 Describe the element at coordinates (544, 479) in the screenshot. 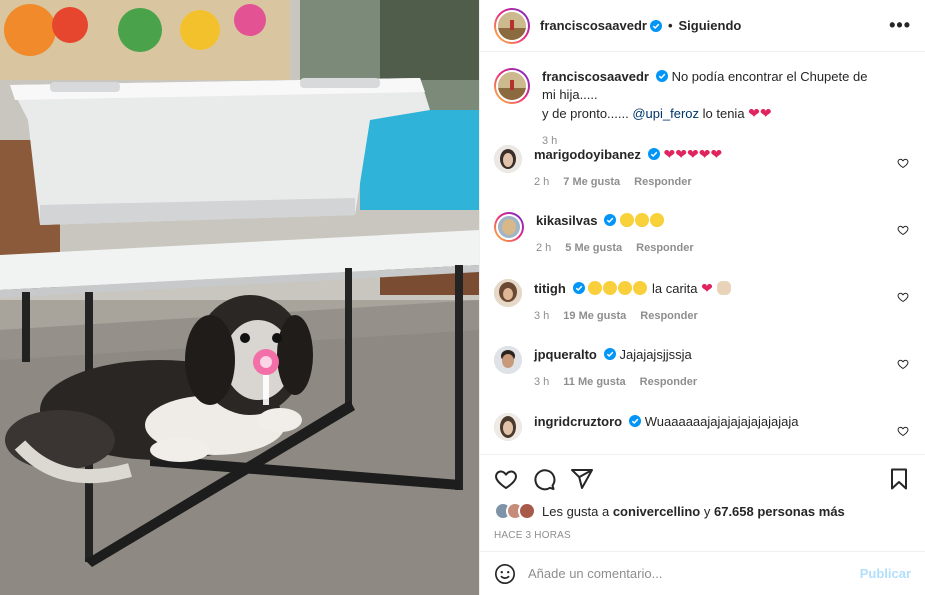

I see `comment-icon` at that location.